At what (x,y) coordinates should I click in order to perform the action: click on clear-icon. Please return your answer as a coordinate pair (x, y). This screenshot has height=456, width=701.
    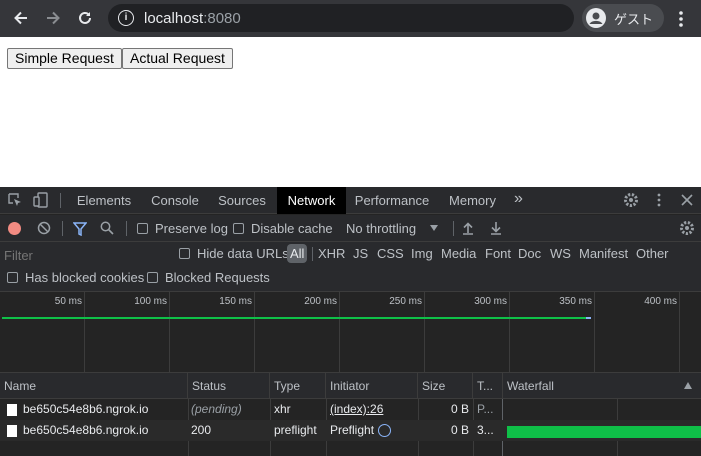
    Looking at the image, I should click on (44, 229).